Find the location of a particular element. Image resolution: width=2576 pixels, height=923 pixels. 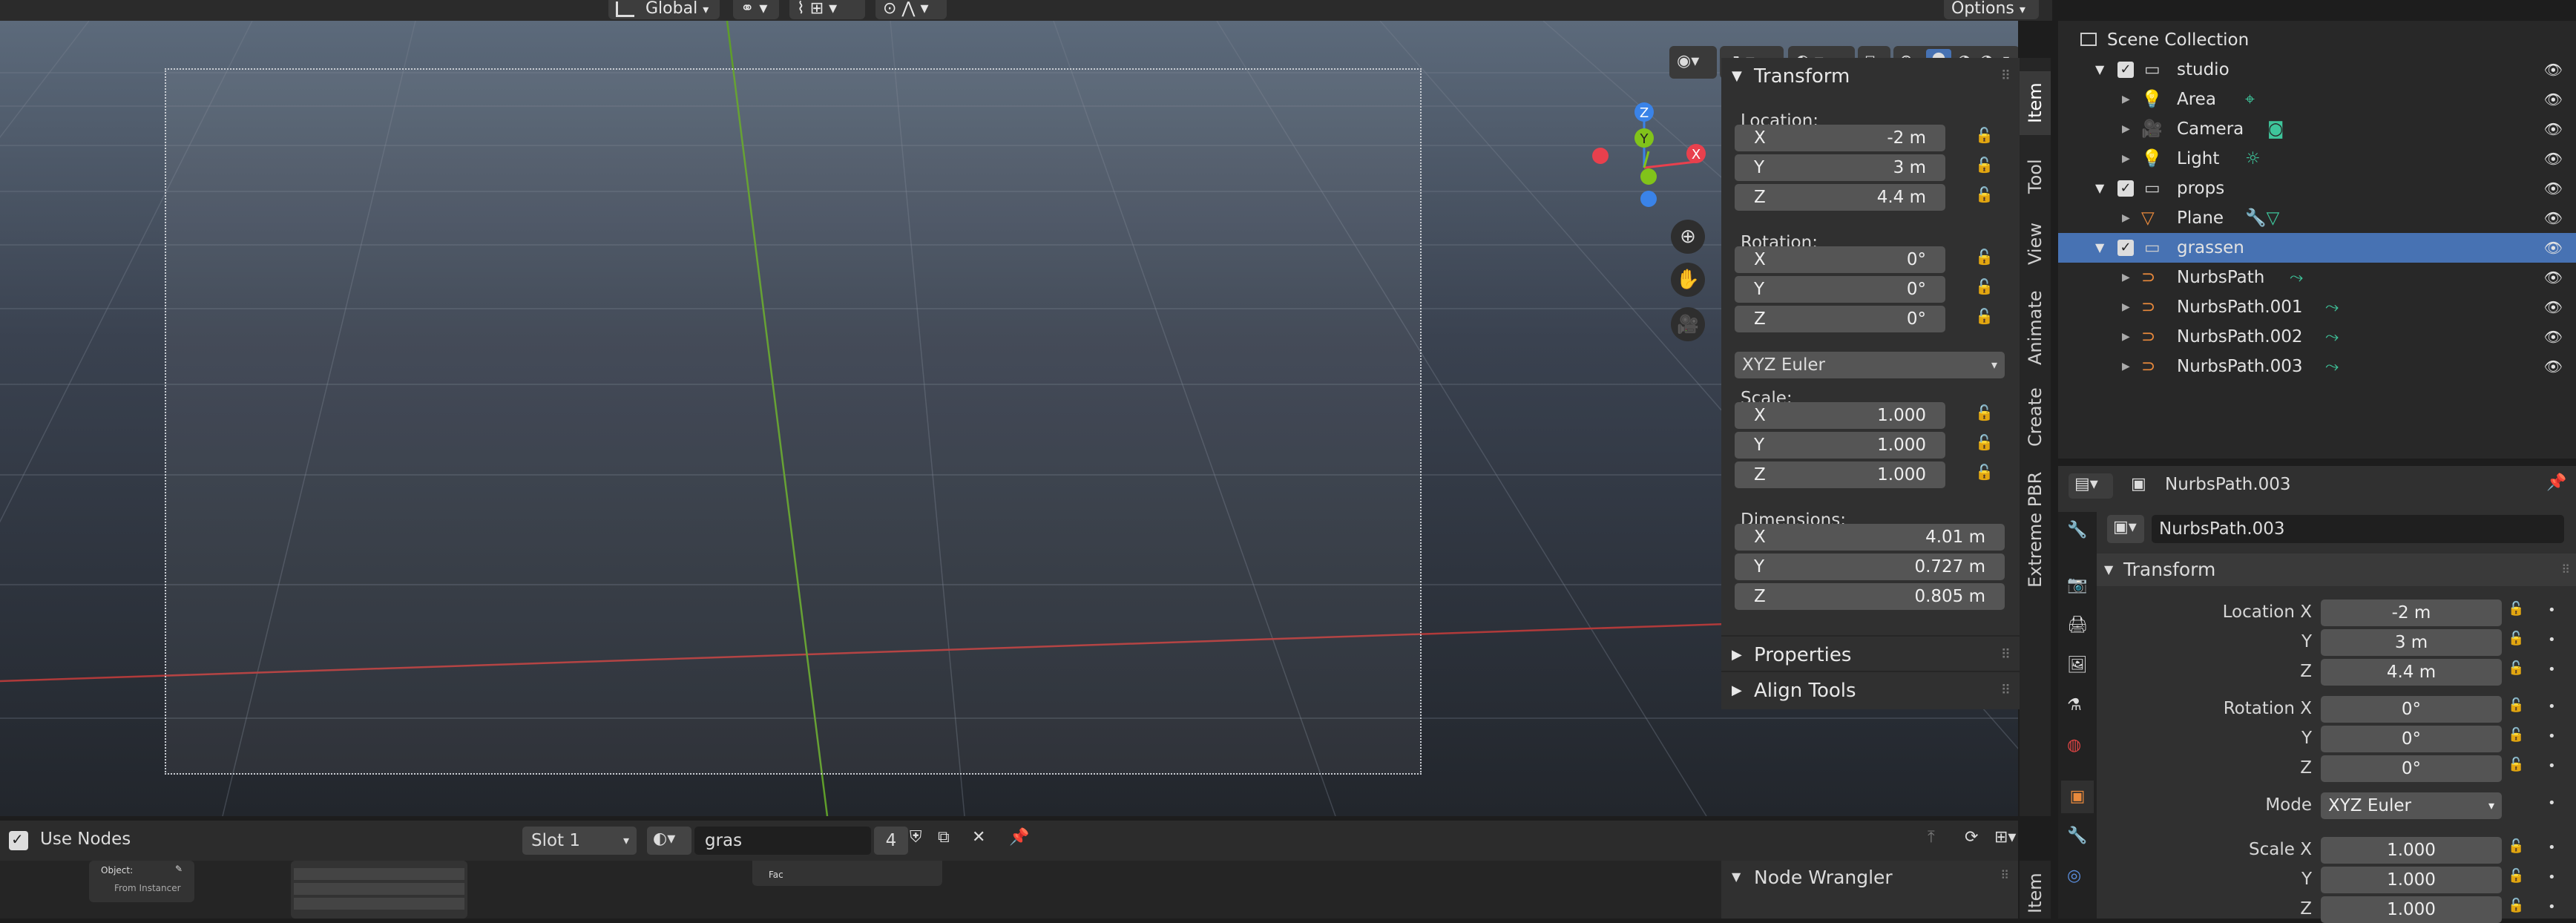

world-tab-icon: ◍ is located at coordinates (2074, 745).